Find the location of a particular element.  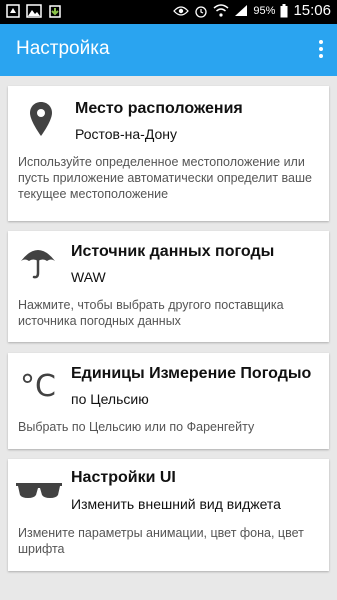

eye-icon is located at coordinates (181, 10).